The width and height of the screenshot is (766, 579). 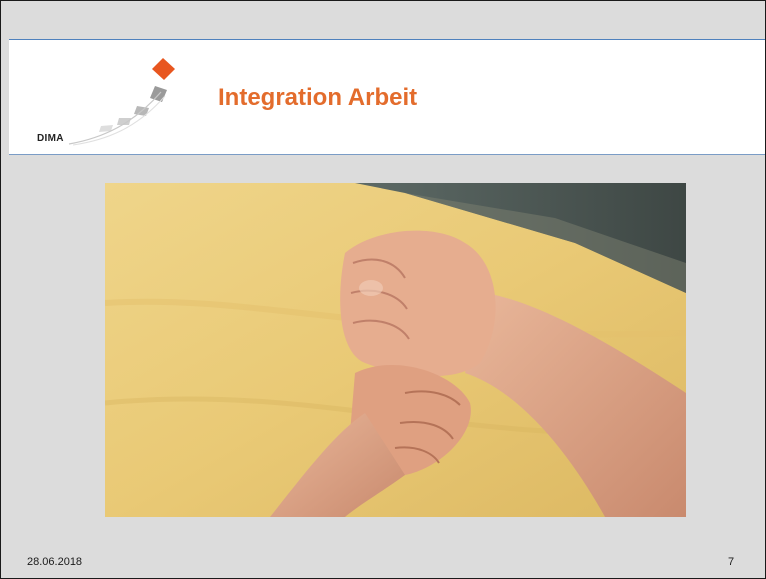 I want to click on logo-text: DIMA, so click(x=50, y=138).